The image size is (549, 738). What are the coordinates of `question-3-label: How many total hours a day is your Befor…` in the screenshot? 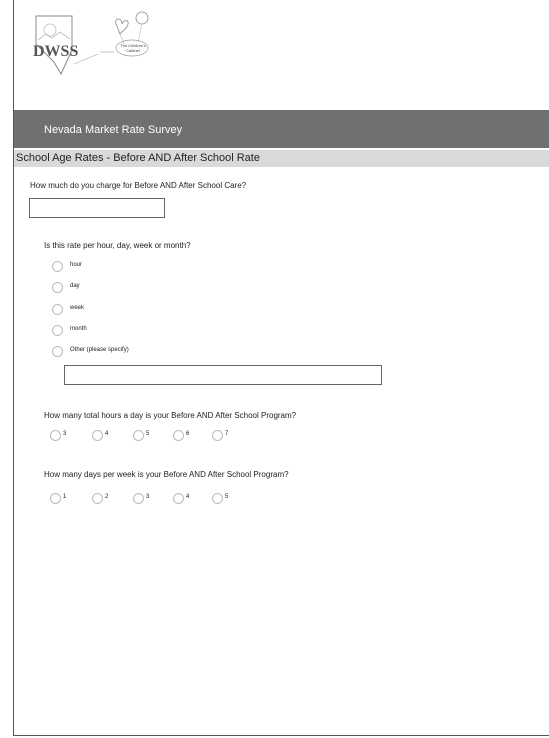 It's located at (170, 415).